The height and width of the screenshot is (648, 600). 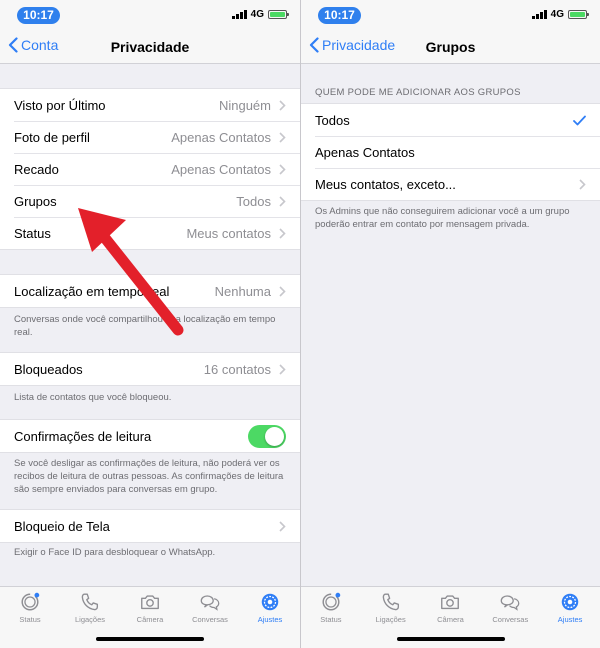 I want to click on option-my-contacts: Apenas Contatos, so click(x=450, y=152).